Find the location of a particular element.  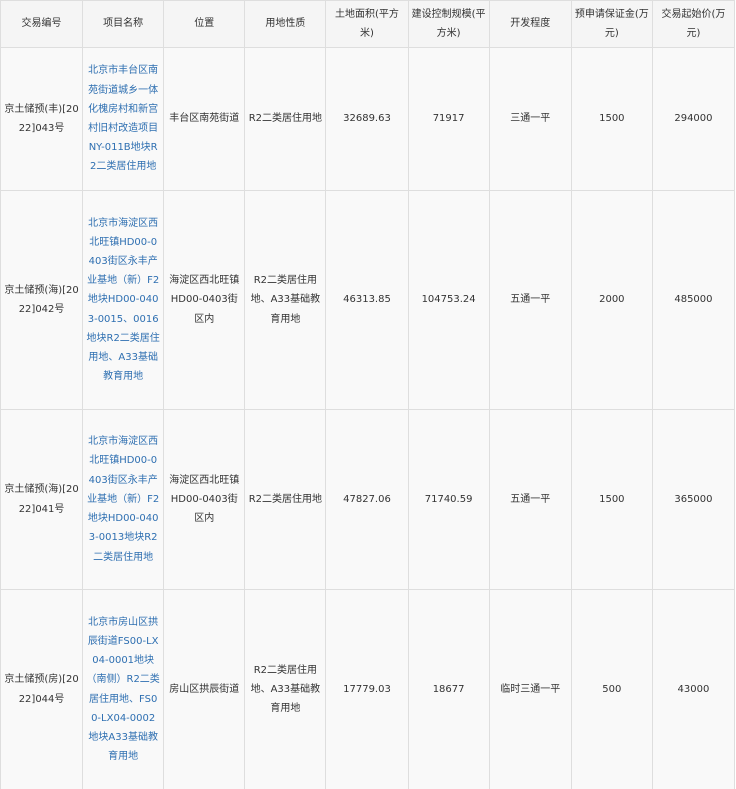

header-development: 开发程度 is located at coordinates (530, 24).